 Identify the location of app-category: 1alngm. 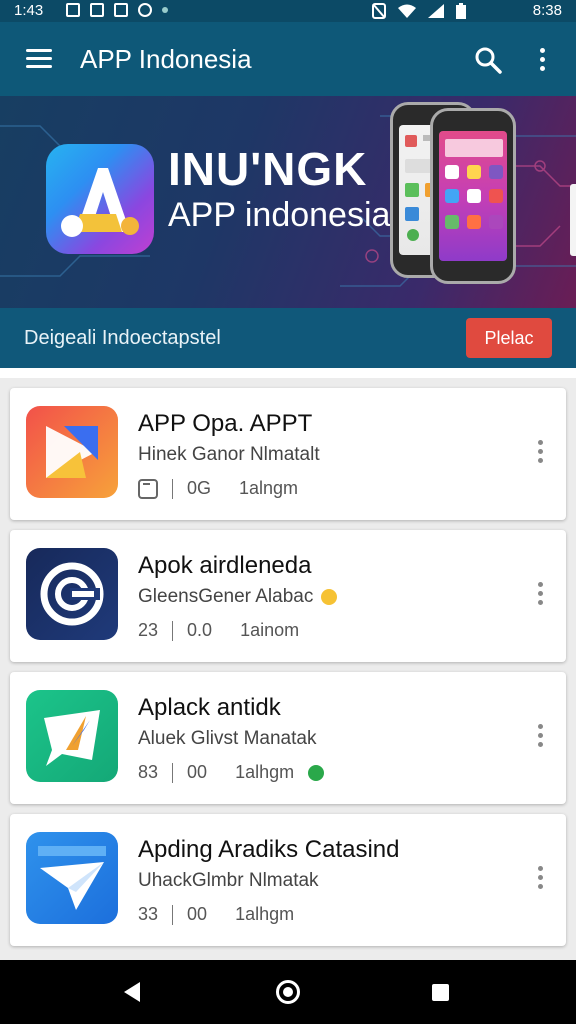
(269, 488).